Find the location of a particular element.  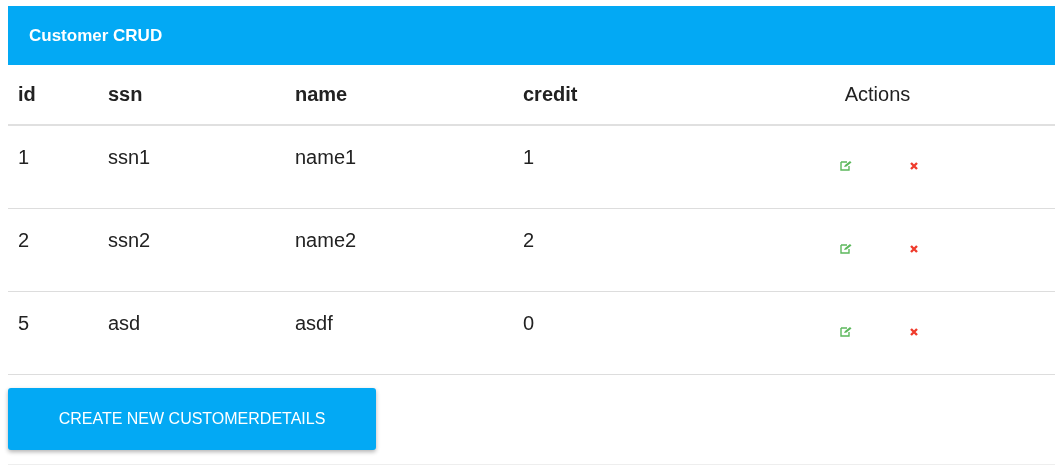

table-cell-text: name1 is located at coordinates (326, 157).